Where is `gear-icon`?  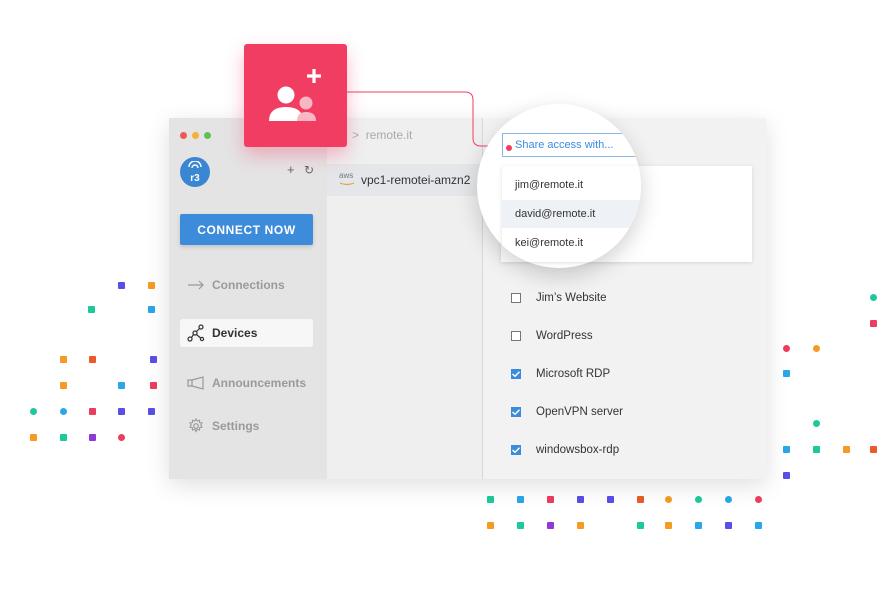
gear-icon is located at coordinates (196, 426).